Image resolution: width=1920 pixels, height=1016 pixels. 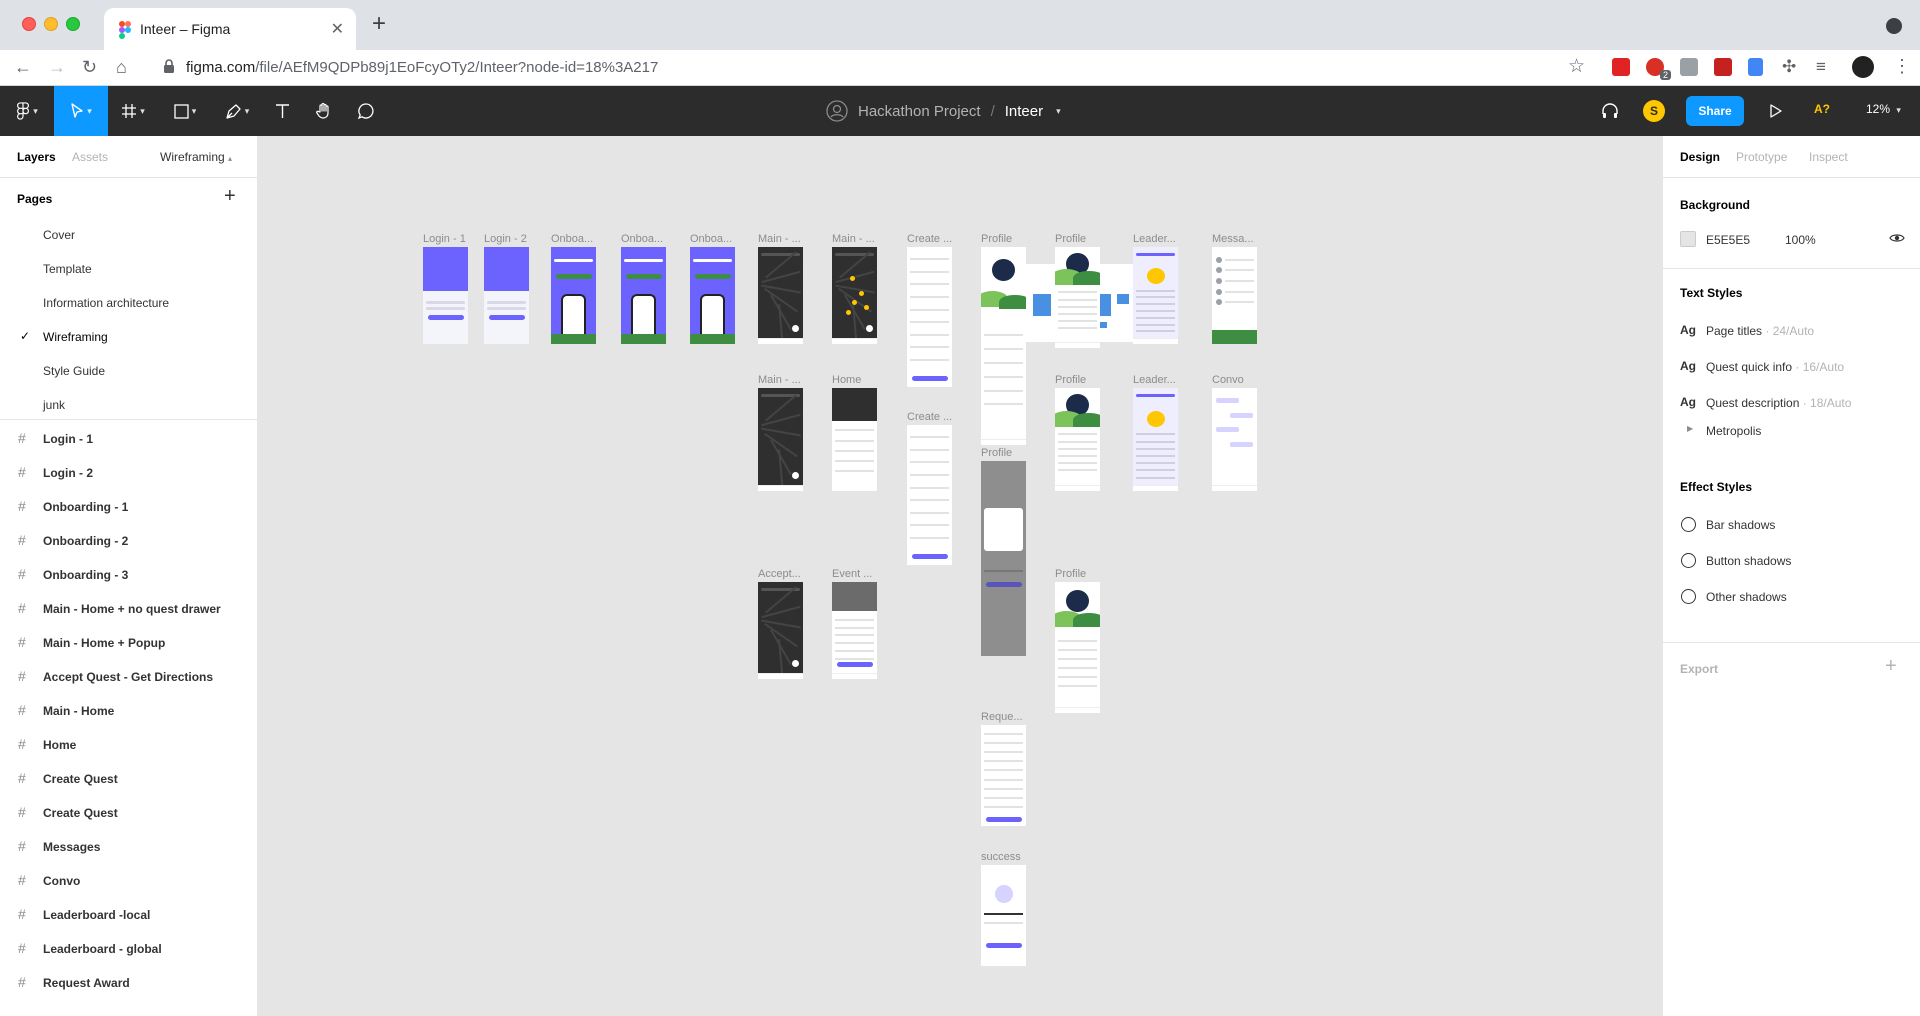 What do you see at coordinates (1688, 239) in the screenshot?
I see `background-color-swatch` at bounding box center [1688, 239].